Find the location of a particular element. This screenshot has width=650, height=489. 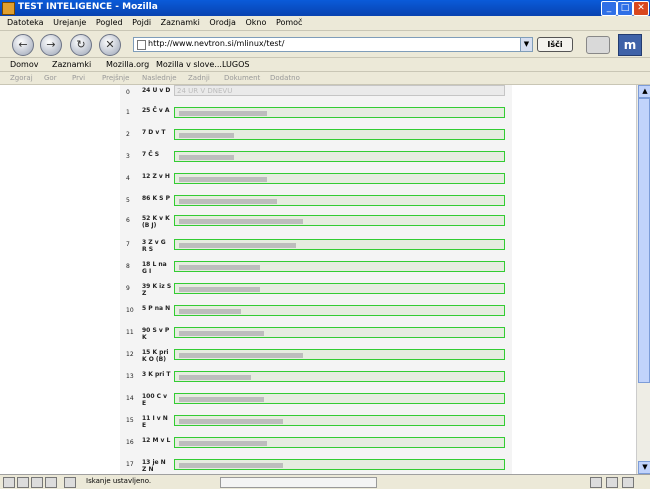

menu-help: Pomoč is located at coordinates (289, 23).